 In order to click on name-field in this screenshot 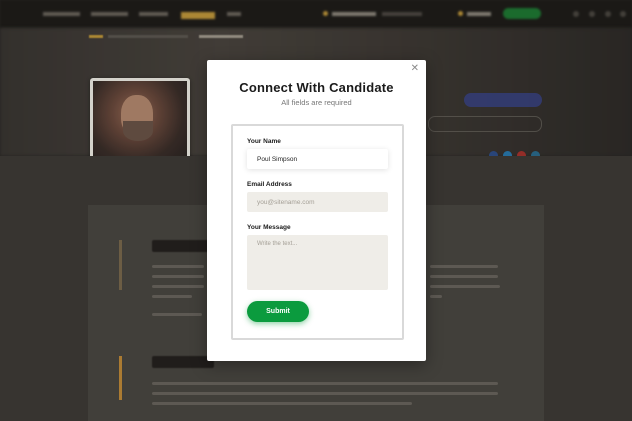, I will do `click(317, 159)`.